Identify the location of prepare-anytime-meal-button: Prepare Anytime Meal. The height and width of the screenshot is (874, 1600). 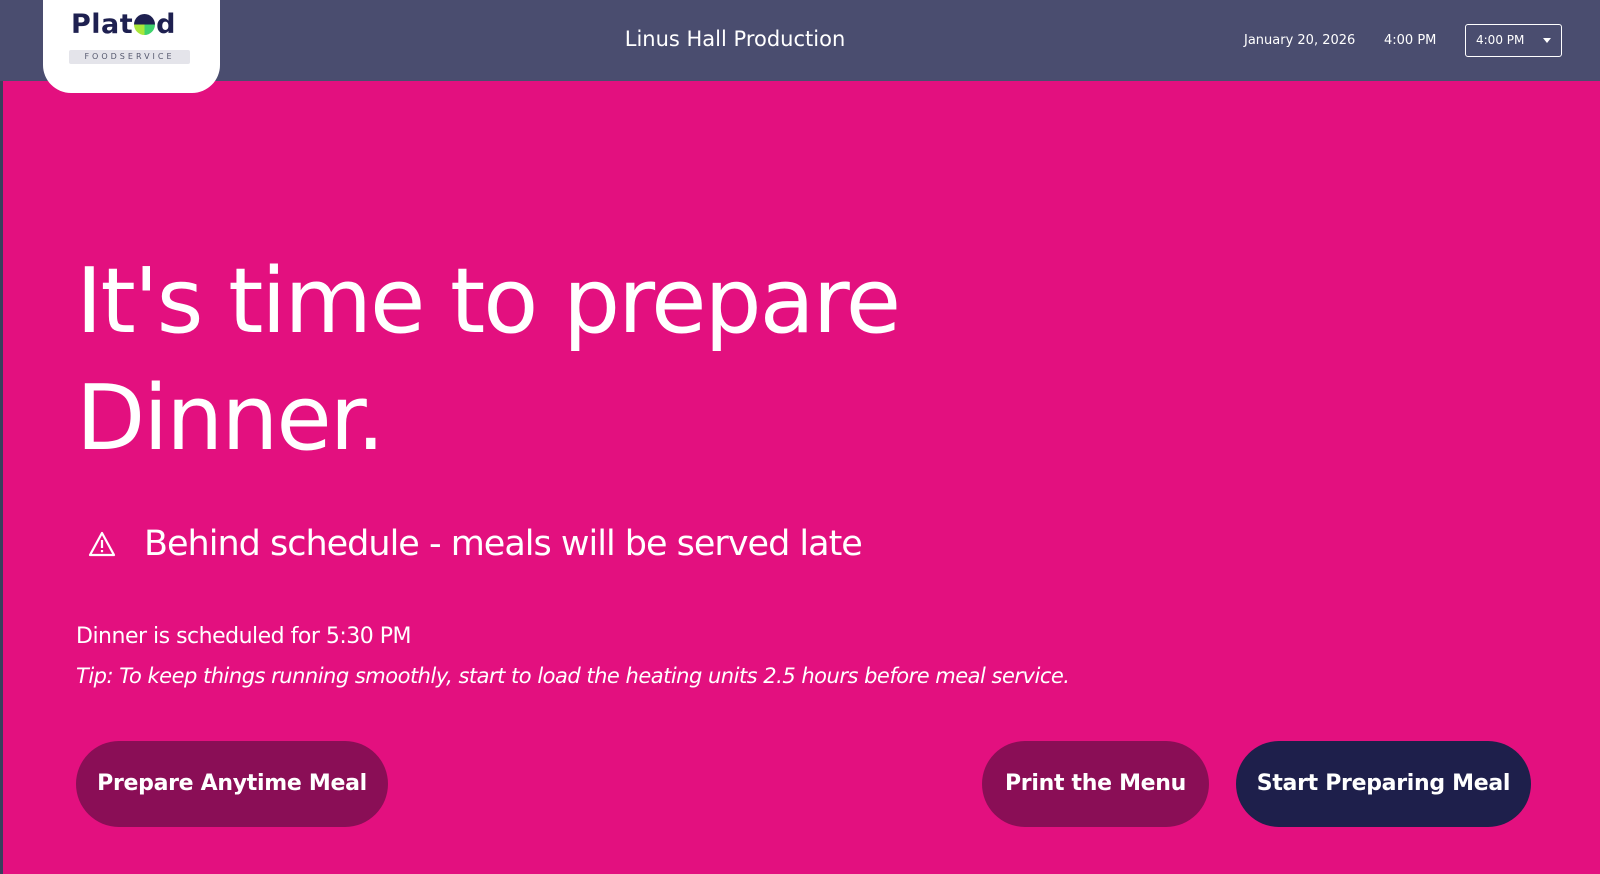
(232, 784).